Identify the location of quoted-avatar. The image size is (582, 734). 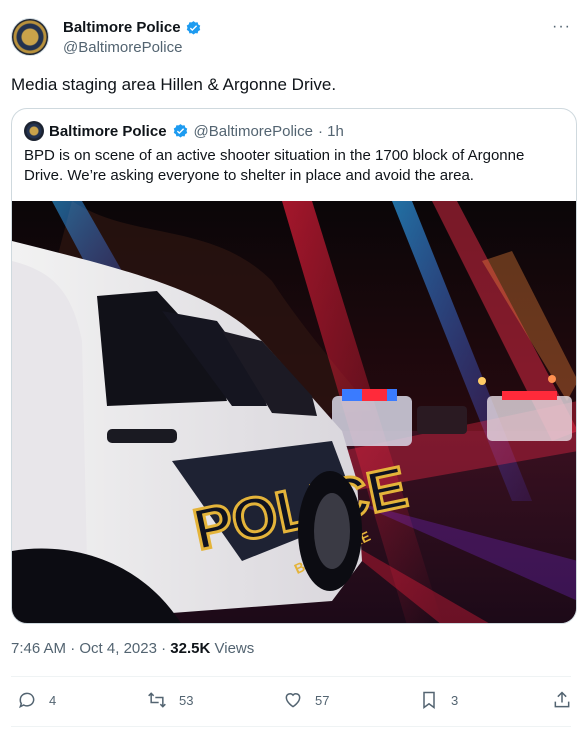
(34, 131).